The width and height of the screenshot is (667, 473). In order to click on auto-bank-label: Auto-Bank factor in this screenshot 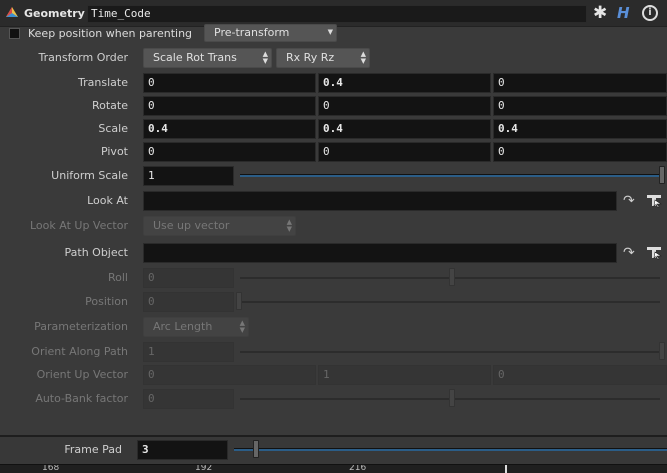, I will do `click(81, 398)`.